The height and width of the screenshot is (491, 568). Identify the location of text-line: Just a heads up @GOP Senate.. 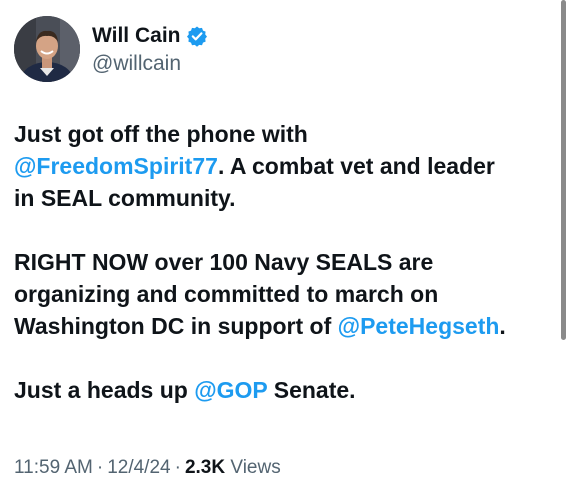
(284, 390).